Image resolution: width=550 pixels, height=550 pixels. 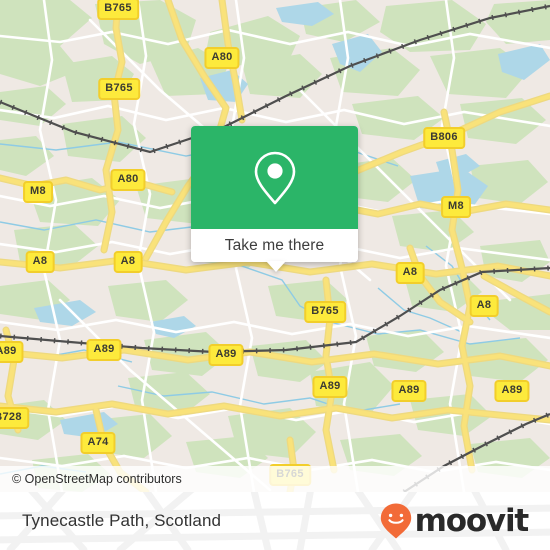 I want to click on footer-content: Tynecastle Path, Scotland moovit, so click(x=275, y=521).